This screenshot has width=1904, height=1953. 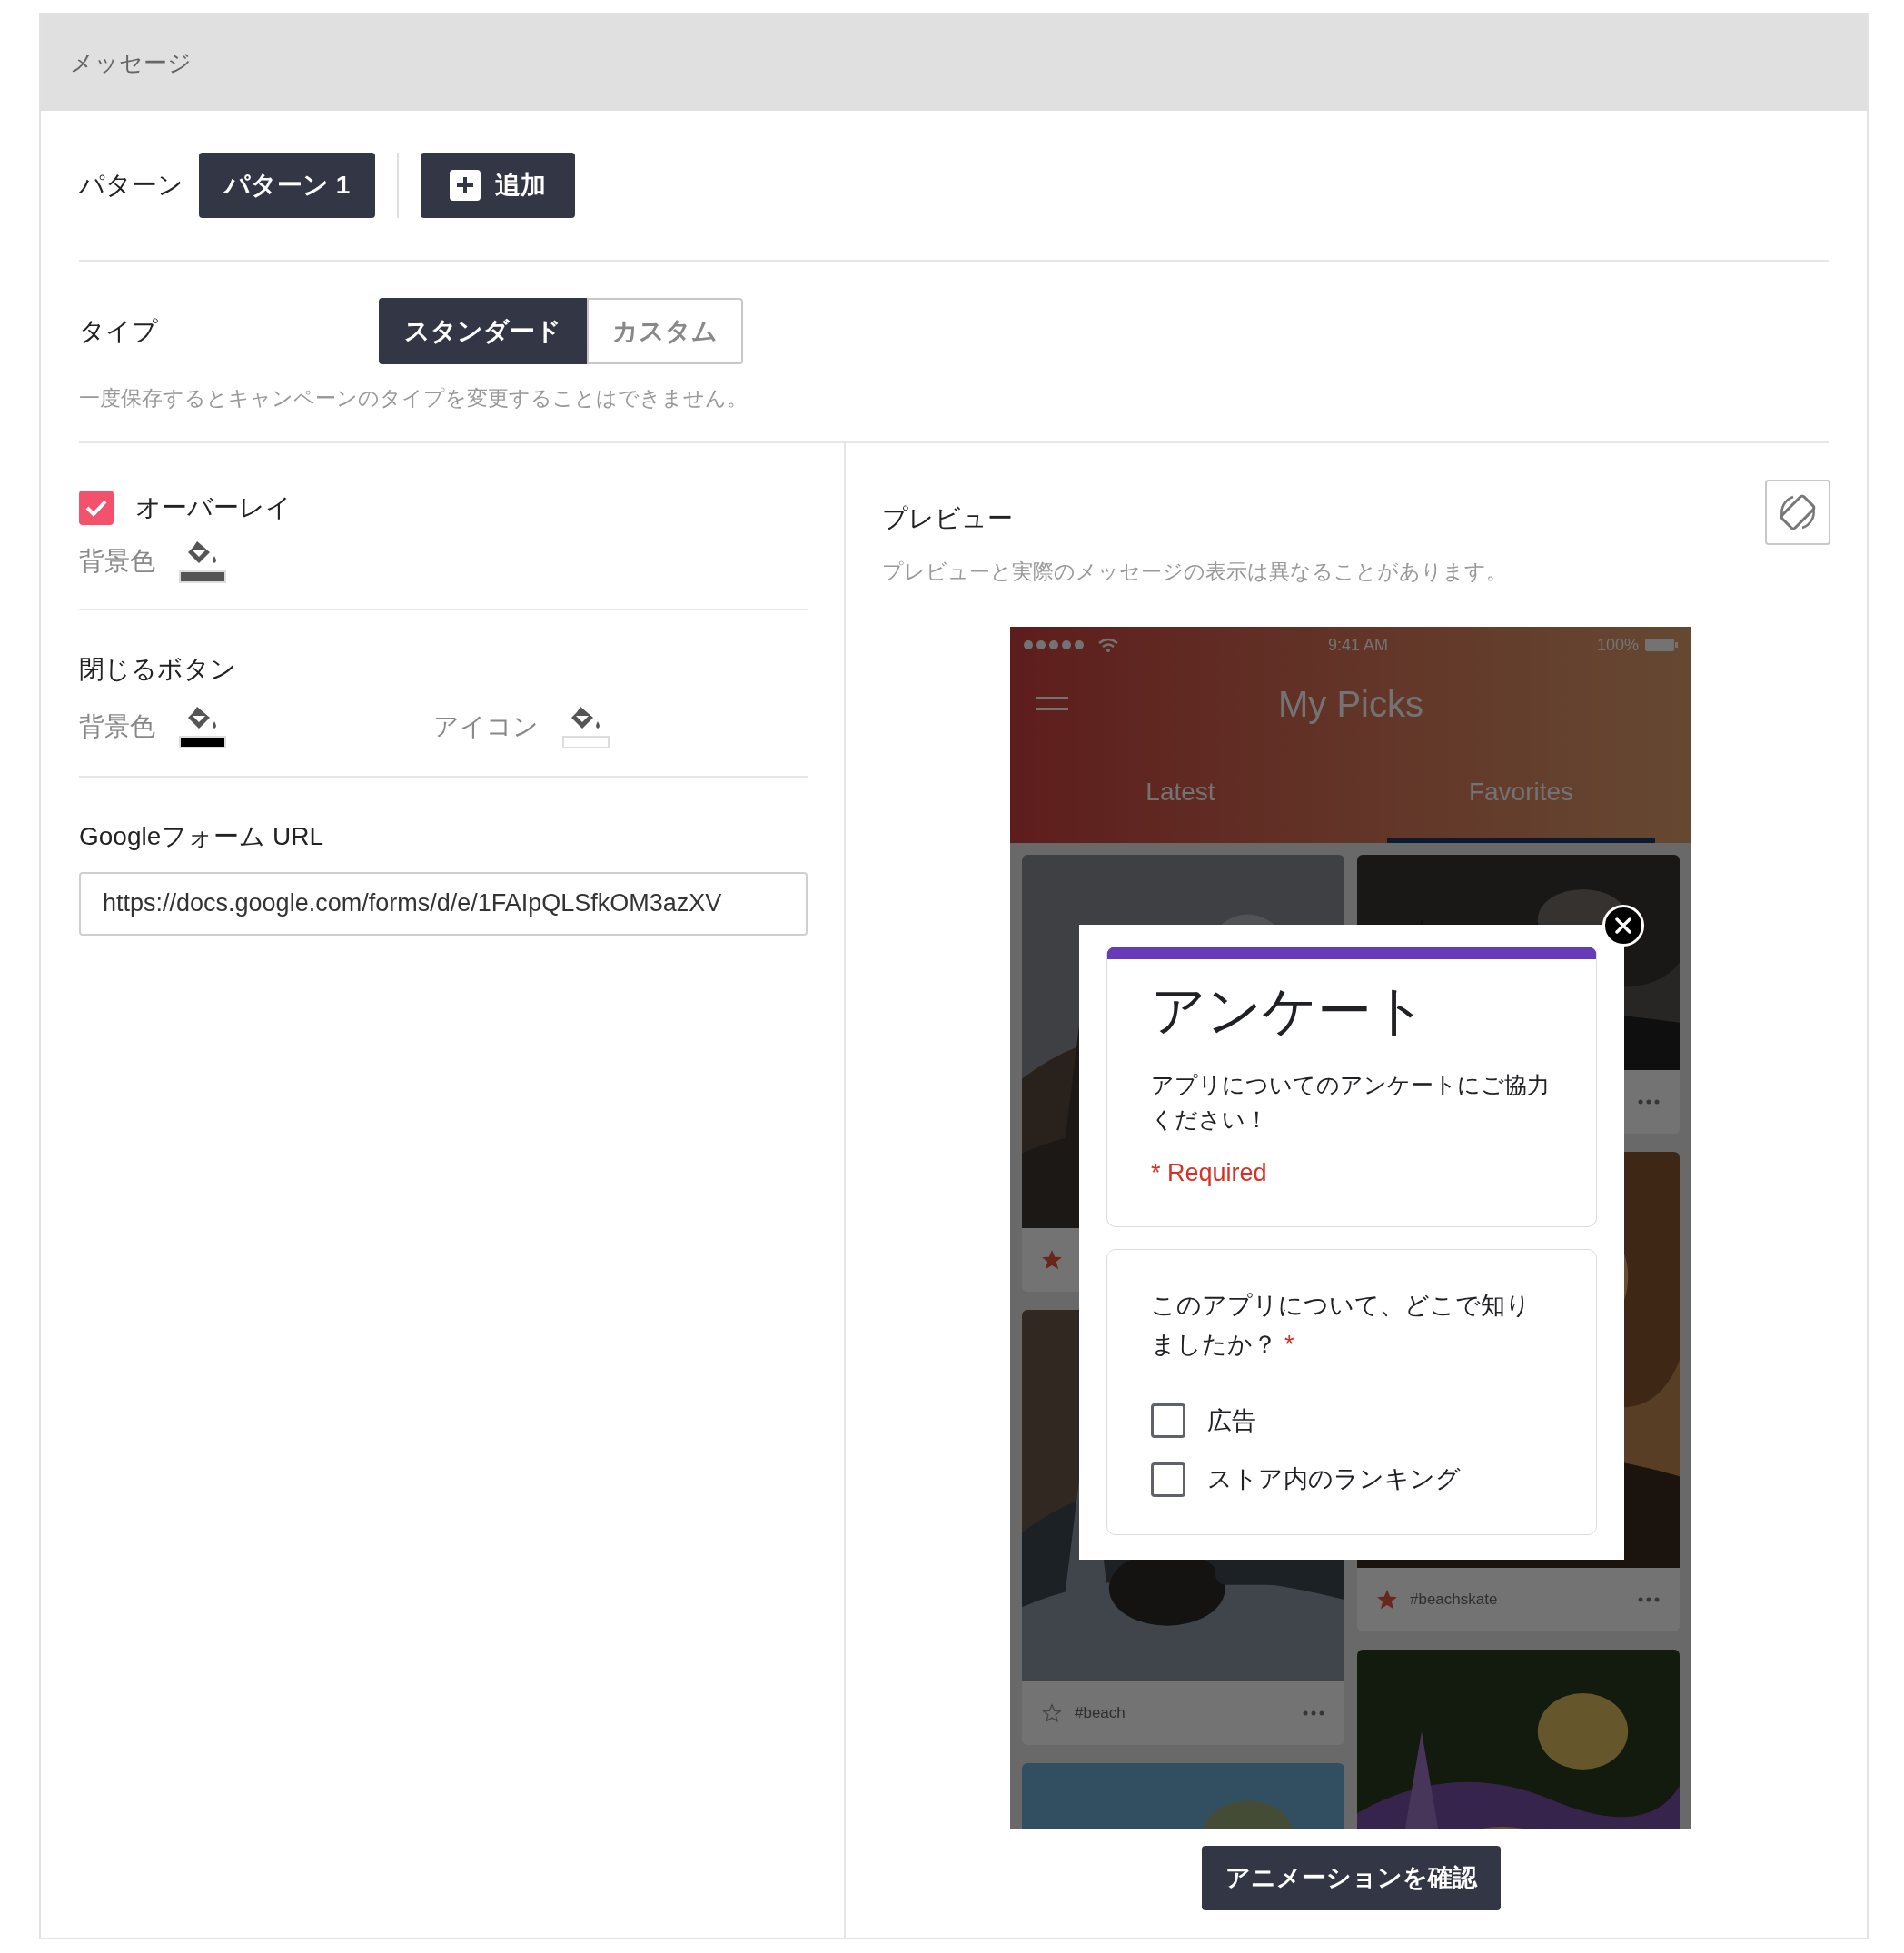 What do you see at coordinates (1100, 1713) in the screenshot?
I see `hashtag-label: #beach` at bounding box center [1100, 1713].